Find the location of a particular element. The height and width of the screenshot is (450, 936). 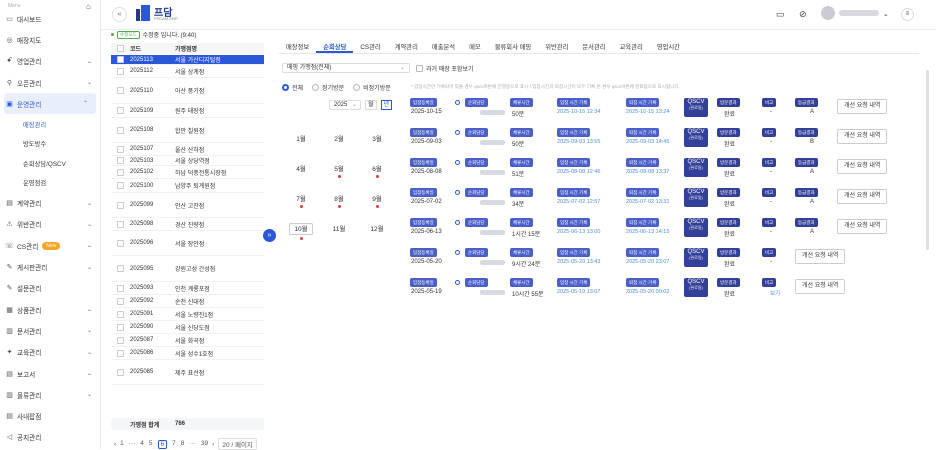

page-number: 4 is located at coordinates (142, 444).